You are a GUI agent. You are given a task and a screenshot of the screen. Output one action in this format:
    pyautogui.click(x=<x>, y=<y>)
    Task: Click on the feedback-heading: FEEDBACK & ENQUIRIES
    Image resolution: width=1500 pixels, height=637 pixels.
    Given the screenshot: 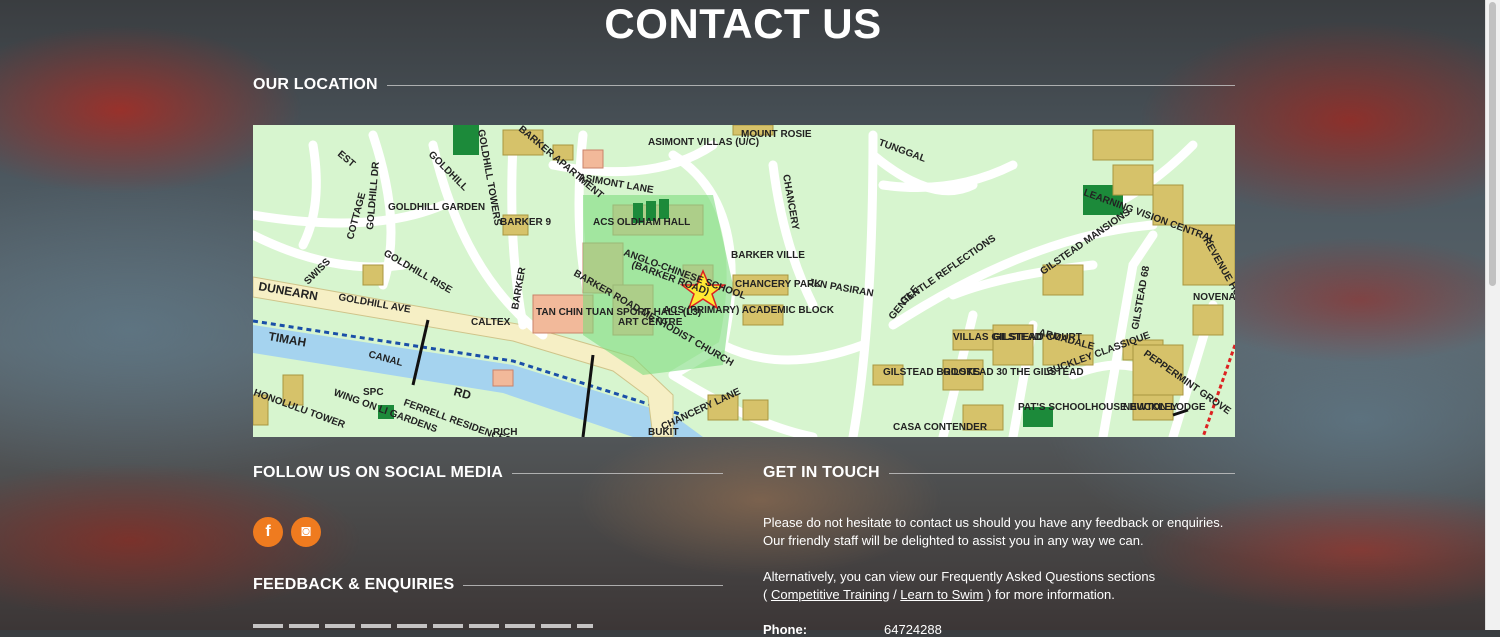 What is the action you would take?
    pyautogui.click(x=488, y=585)
    